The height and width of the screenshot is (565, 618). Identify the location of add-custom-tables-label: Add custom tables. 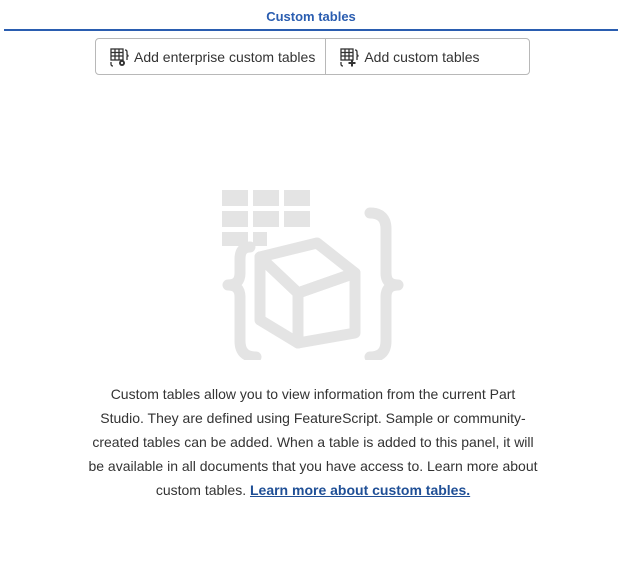
(422, 56).